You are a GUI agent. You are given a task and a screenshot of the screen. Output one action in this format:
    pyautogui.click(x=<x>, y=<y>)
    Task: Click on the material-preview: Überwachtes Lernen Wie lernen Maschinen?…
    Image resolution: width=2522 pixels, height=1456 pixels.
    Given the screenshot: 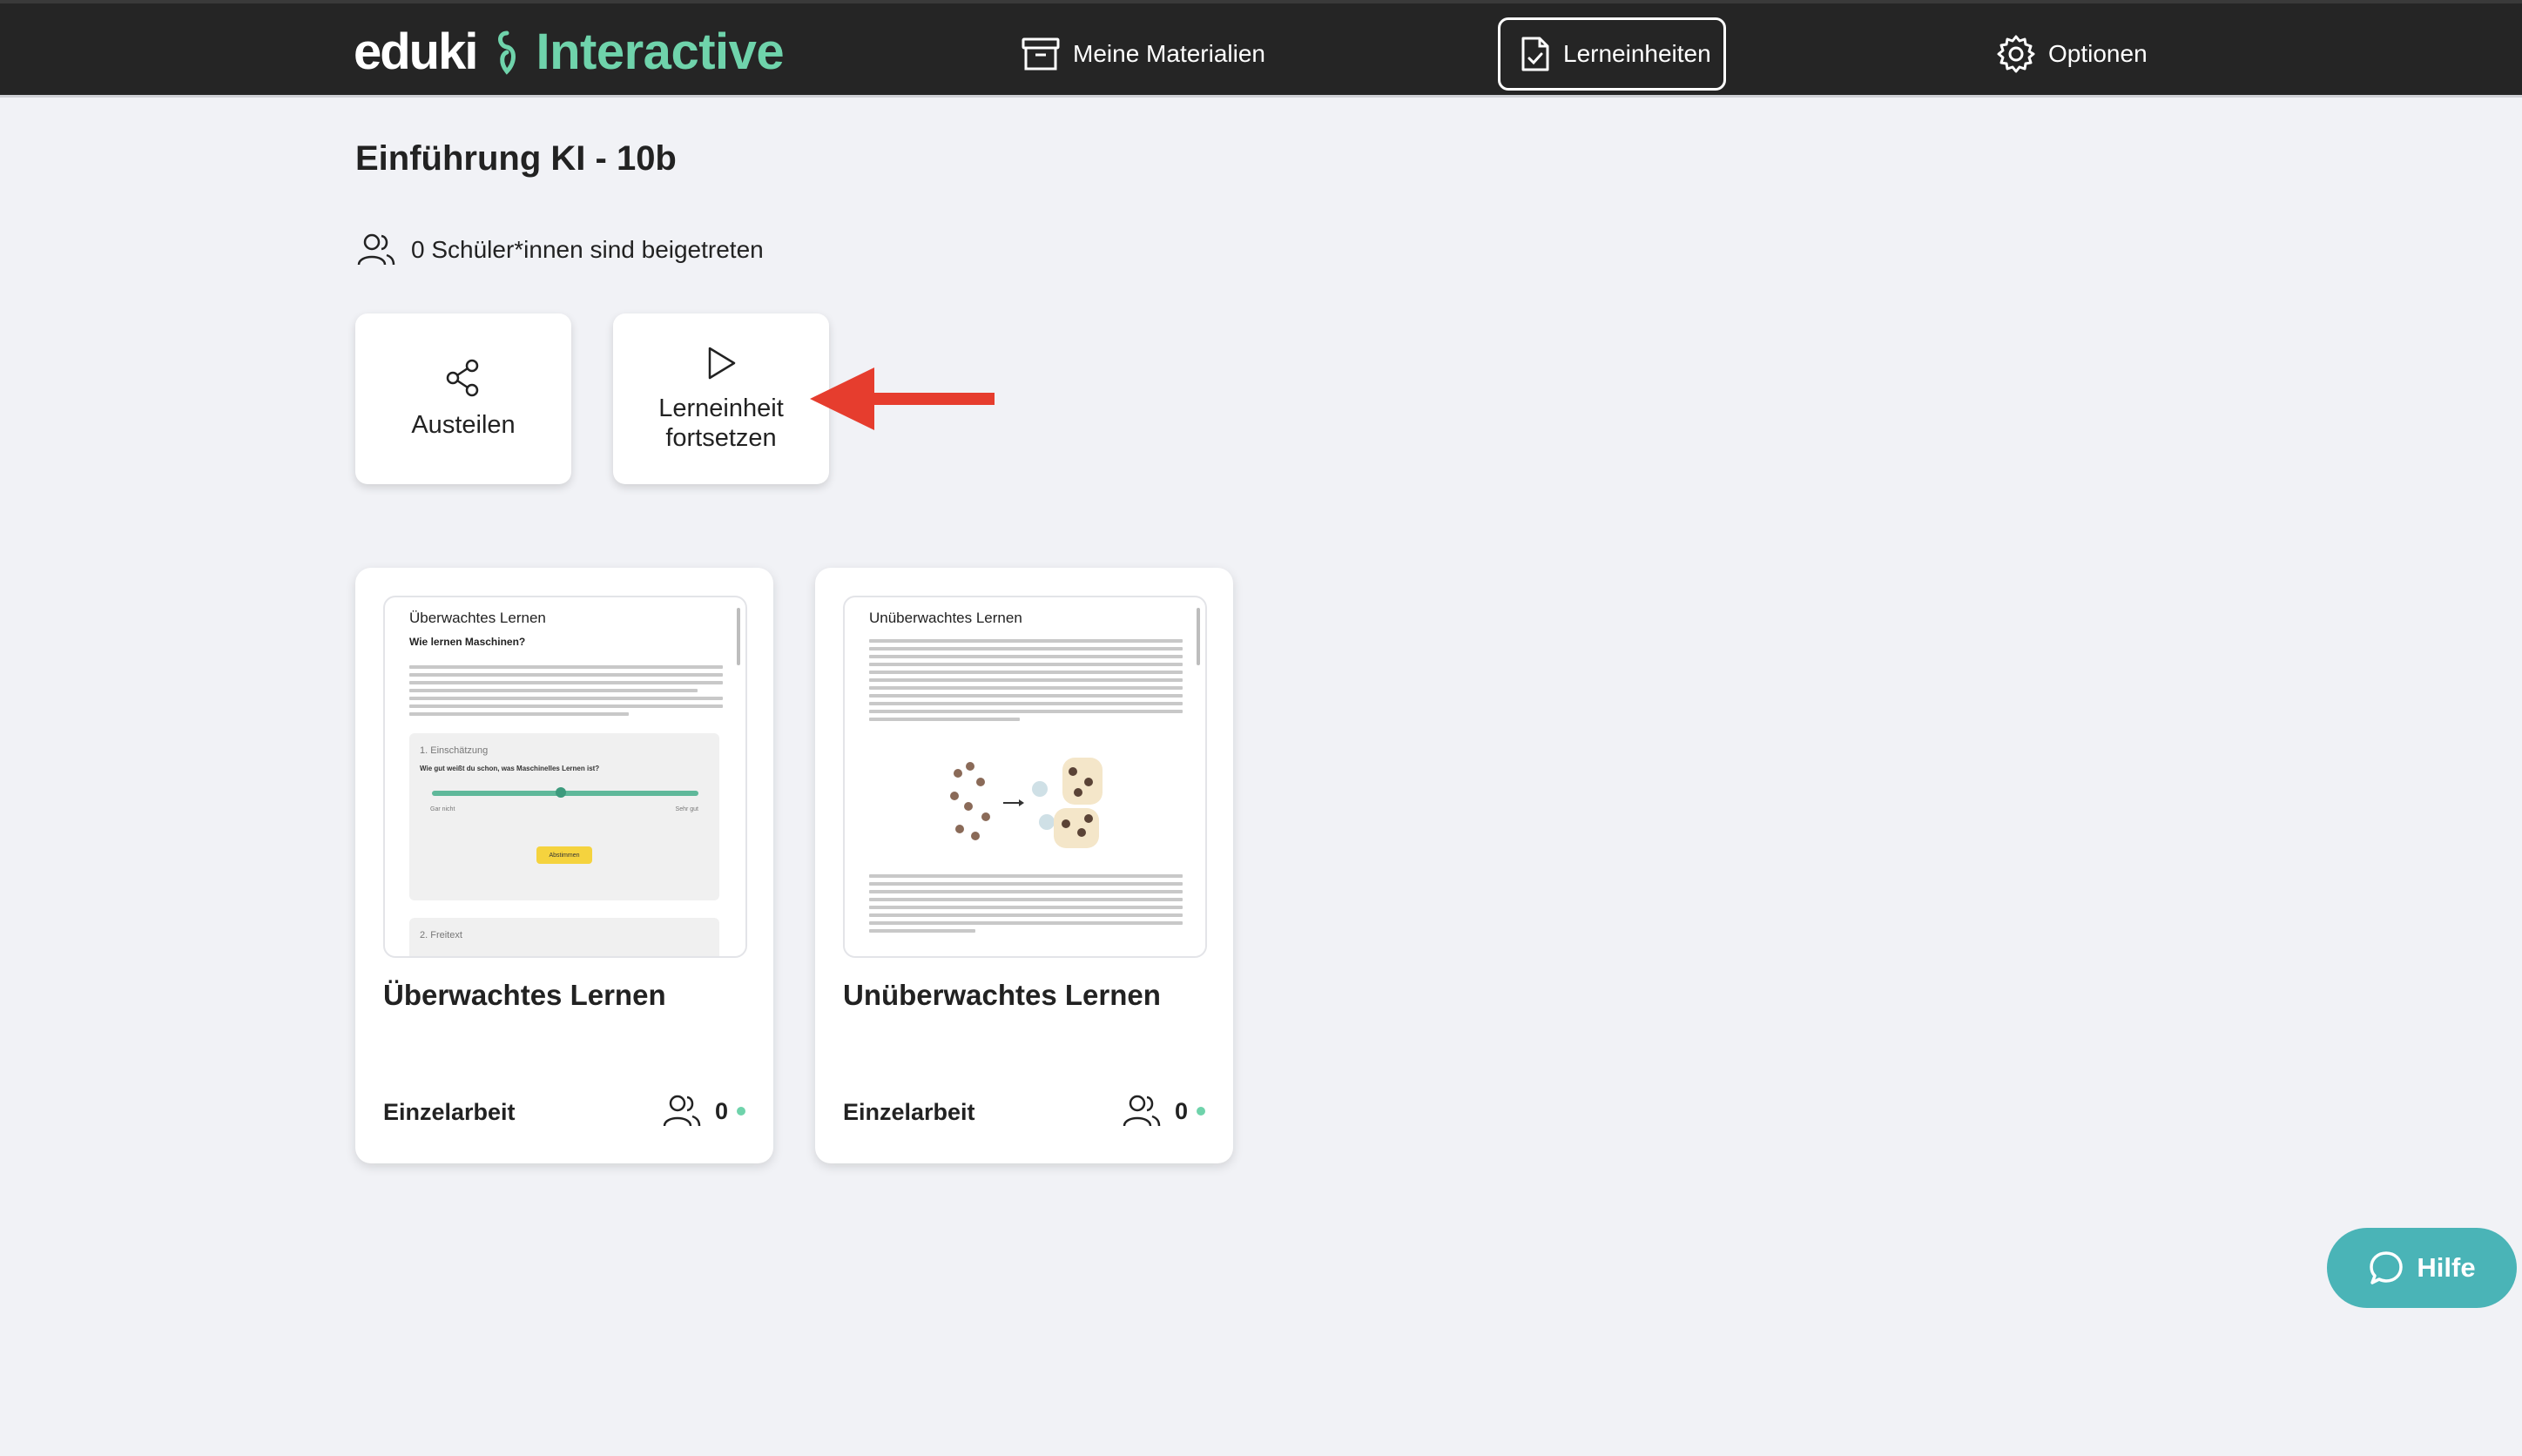 What is the action you would take?
    pyautogui.click(x=565, y=777)
    